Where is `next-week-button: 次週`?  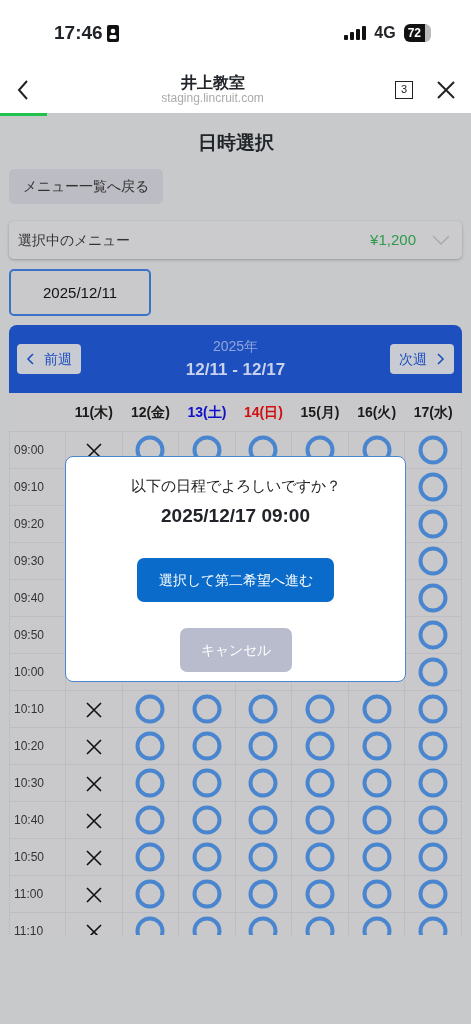 next-week-button: 次週 is located at coordinates (422, 359).